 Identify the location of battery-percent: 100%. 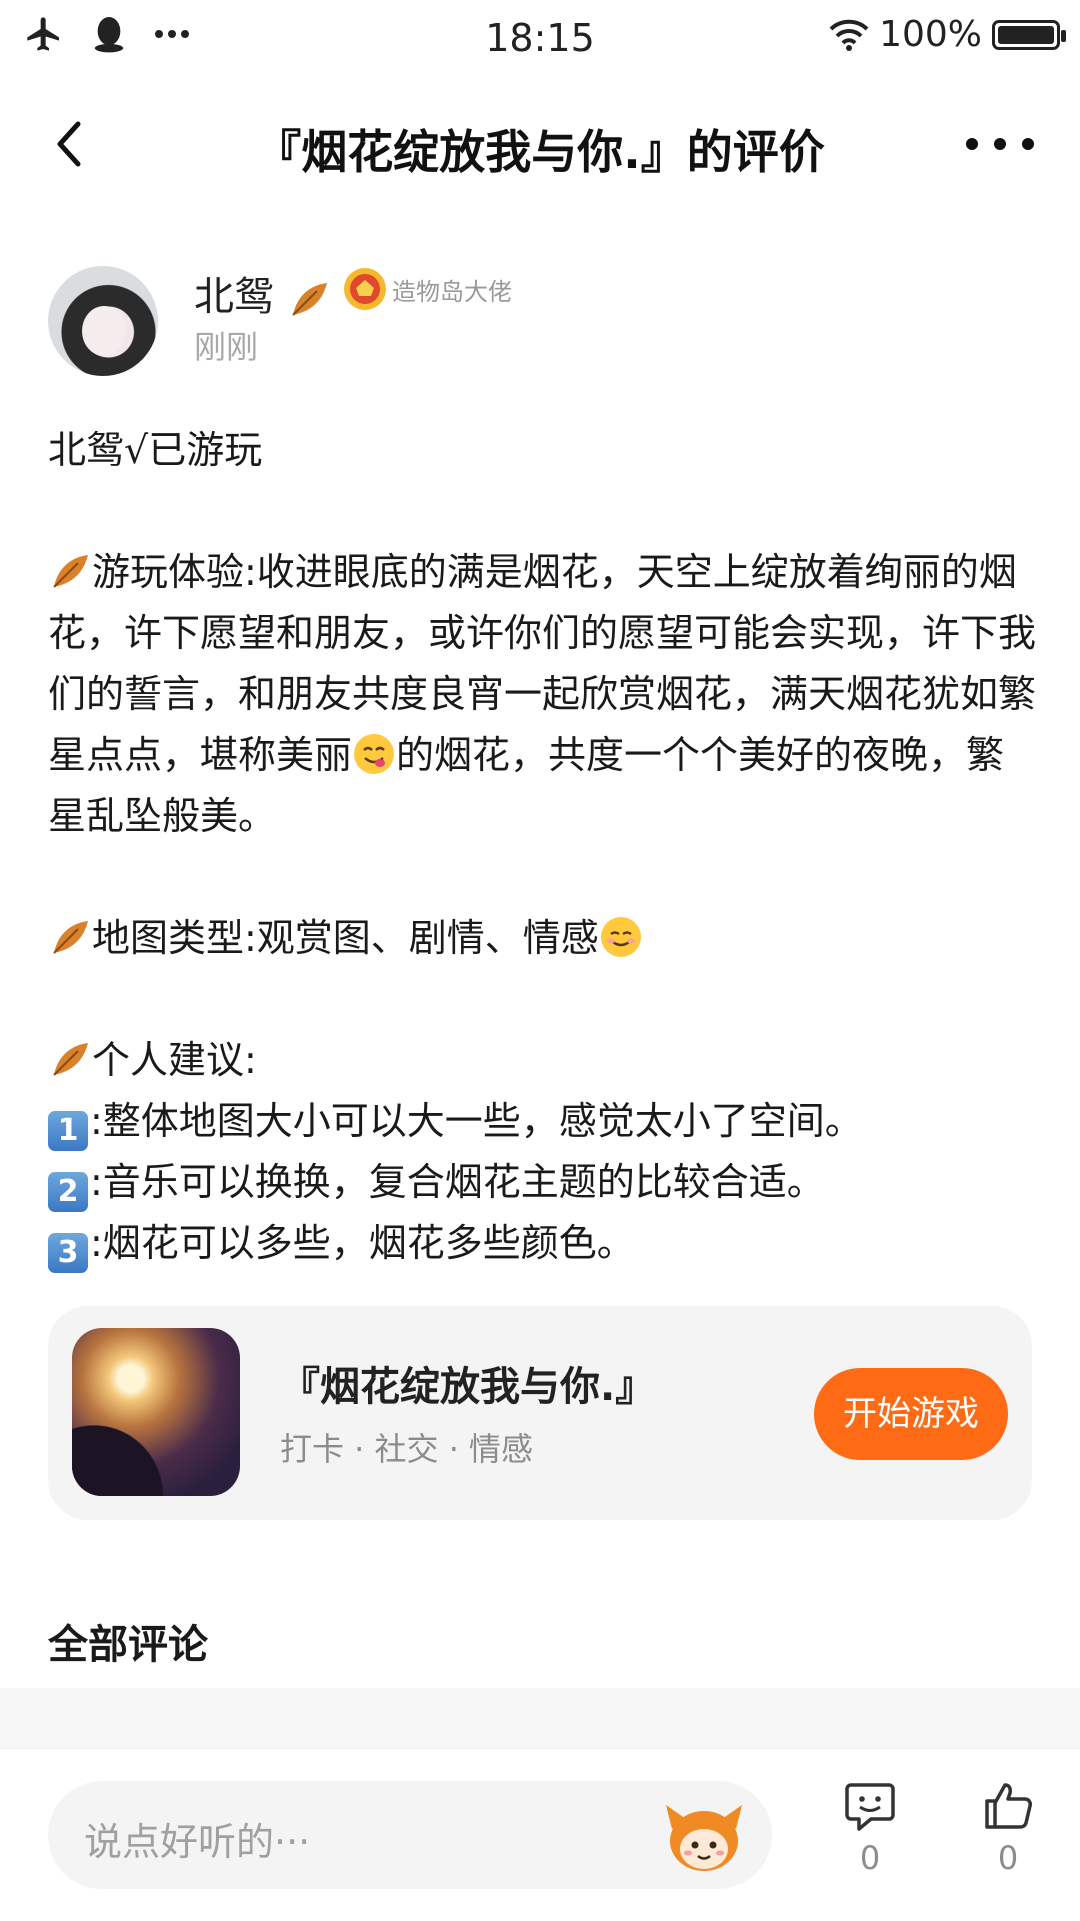
(930, 34).